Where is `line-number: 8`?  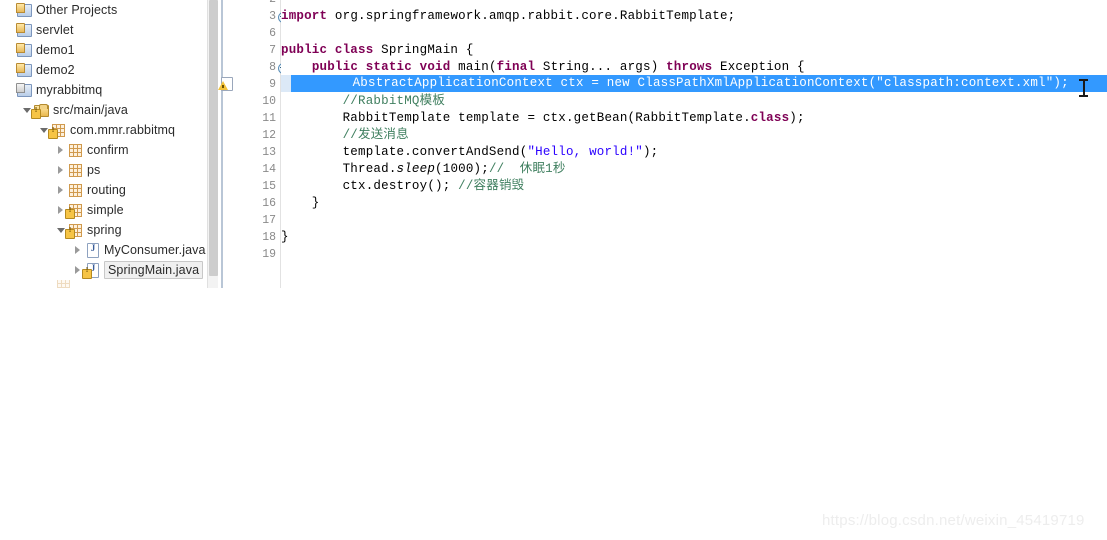
line-number: 8 is located at coordinates (272, 67).